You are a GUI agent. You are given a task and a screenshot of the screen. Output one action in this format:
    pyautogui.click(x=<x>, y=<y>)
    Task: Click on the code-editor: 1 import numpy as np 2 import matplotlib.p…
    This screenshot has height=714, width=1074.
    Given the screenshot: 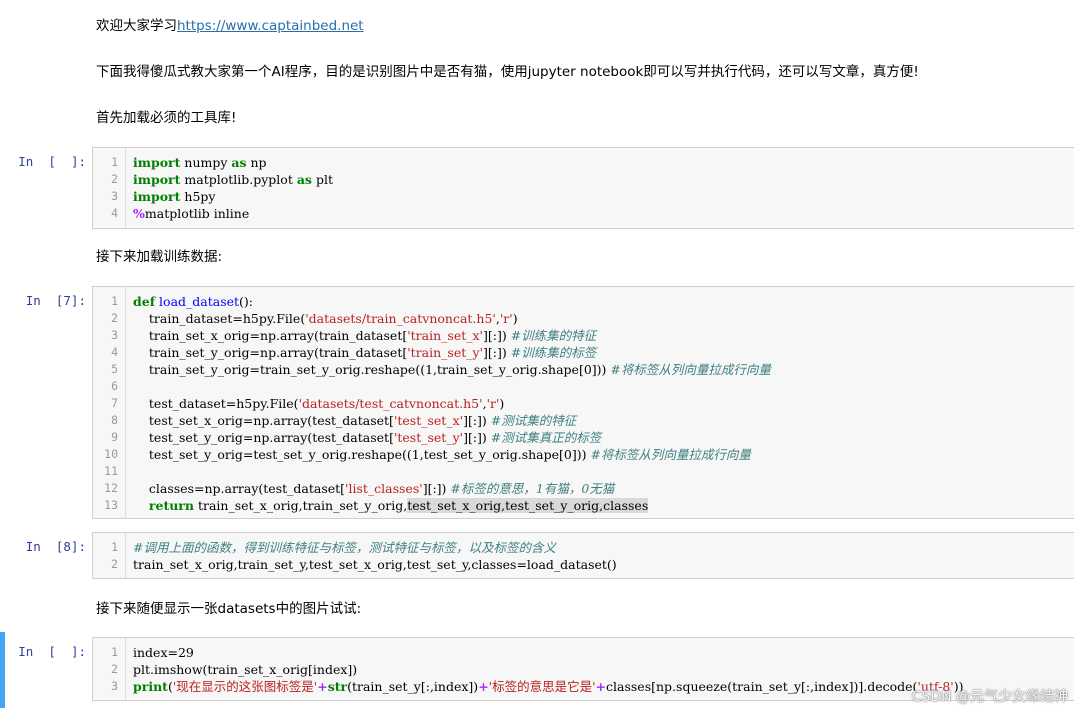 What is the action you would take?
    pyautogui.click(x=583, y=188)
    